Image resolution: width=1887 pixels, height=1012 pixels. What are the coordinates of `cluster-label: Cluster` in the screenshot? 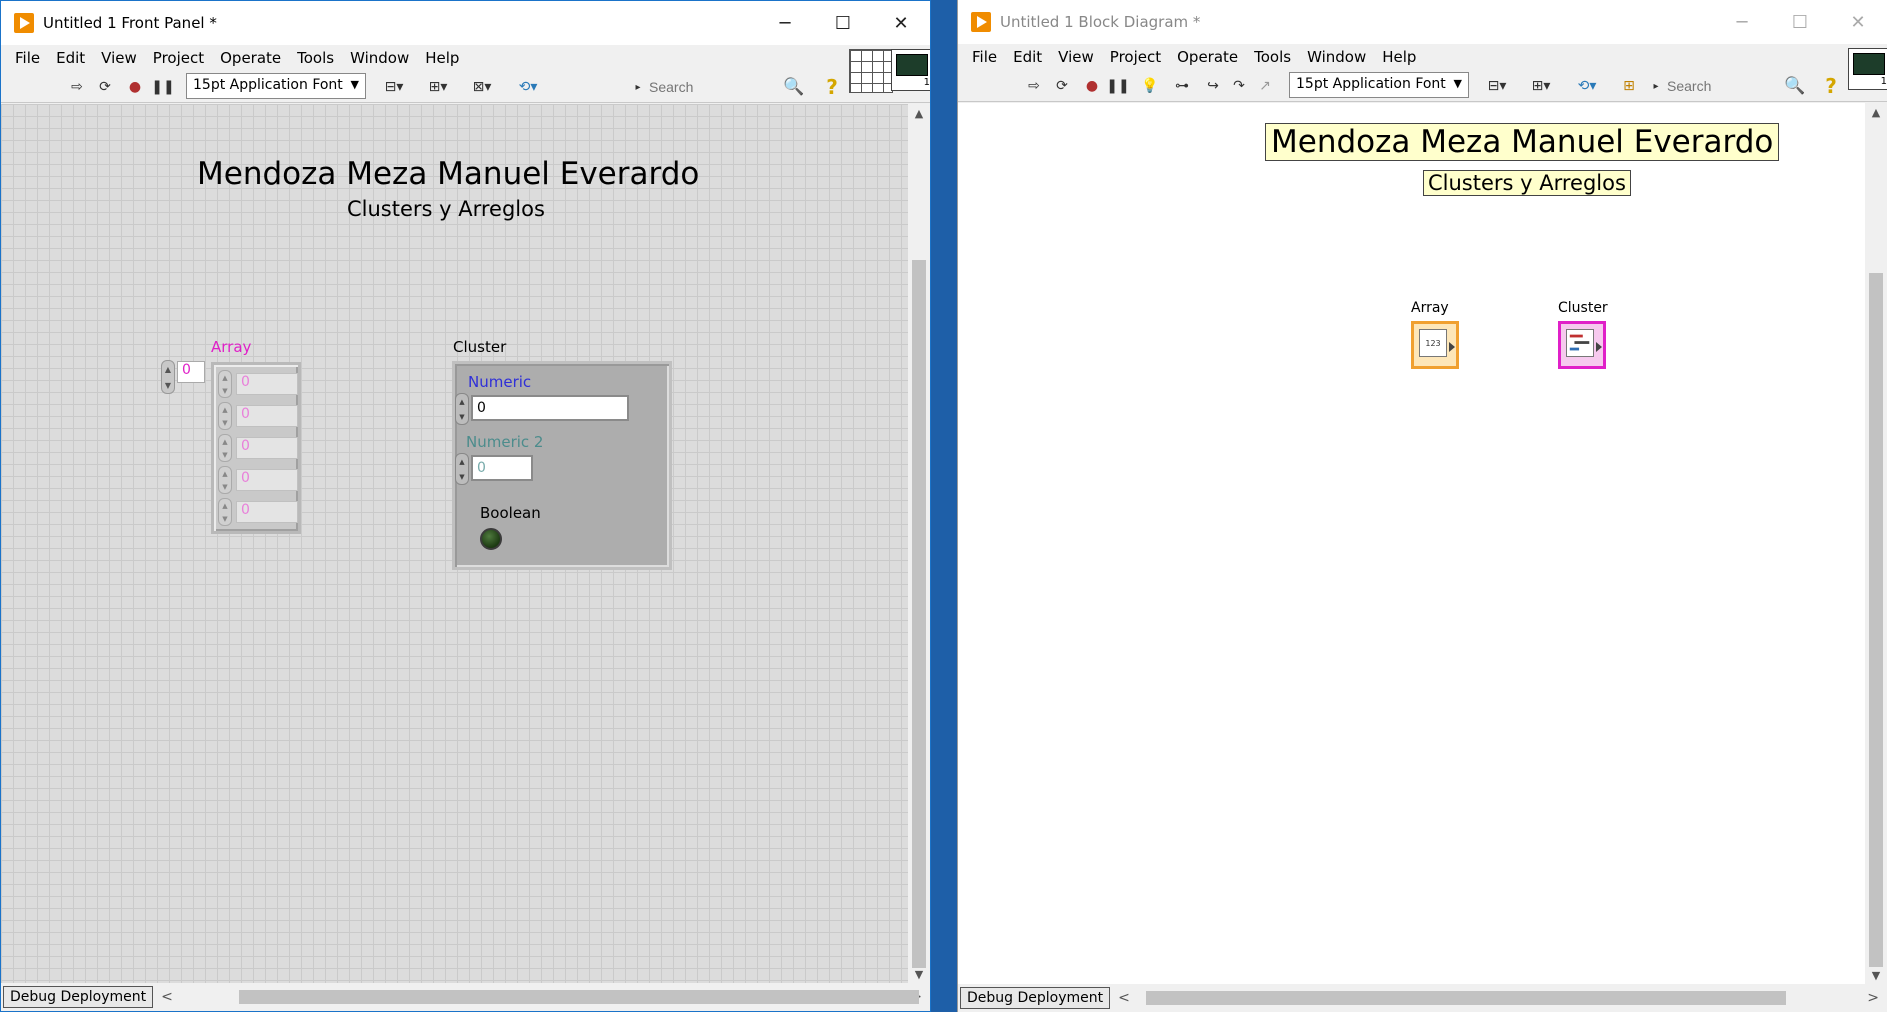 It's located at (479, 347).